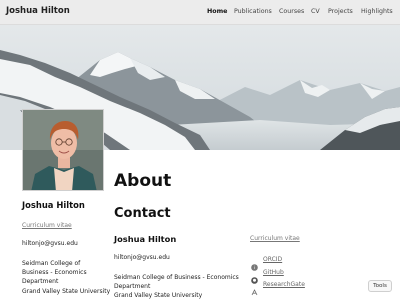 The width and height of the screenshot is (400, 300). Describe the element at coordinates (254, 288) in the screenshot. I see `researchgate-icon` at that location.